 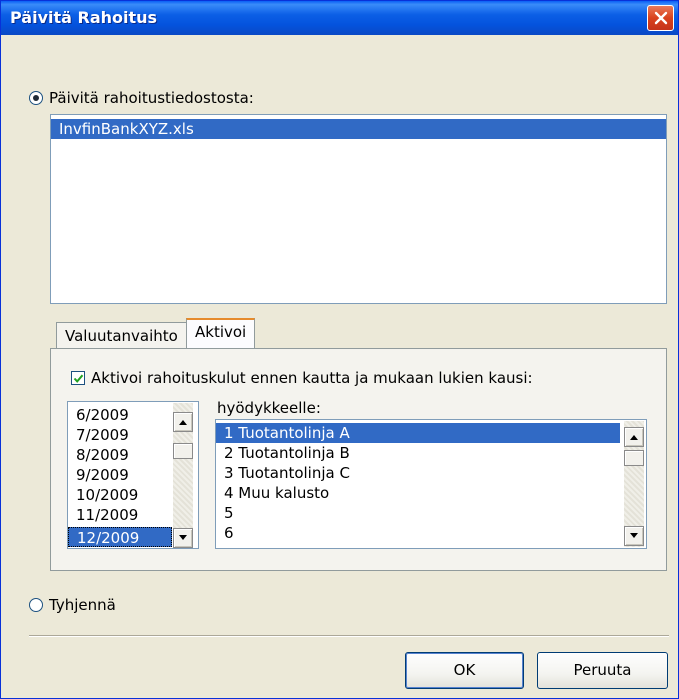 I want to click on period-item: 11/2009, so click(x=120, y=515).